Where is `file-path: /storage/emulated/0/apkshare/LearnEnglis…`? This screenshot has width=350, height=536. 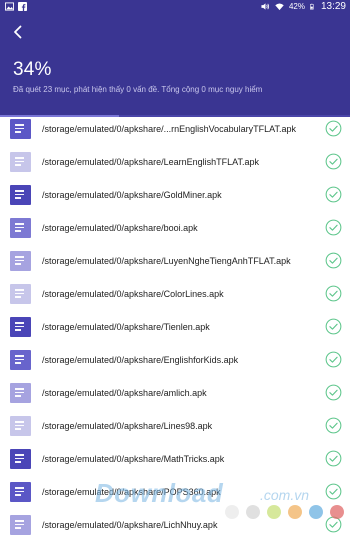
file-path: /storage/emulated/0/apkshare/LearnEnglis… is located at coordinates (150, 161).